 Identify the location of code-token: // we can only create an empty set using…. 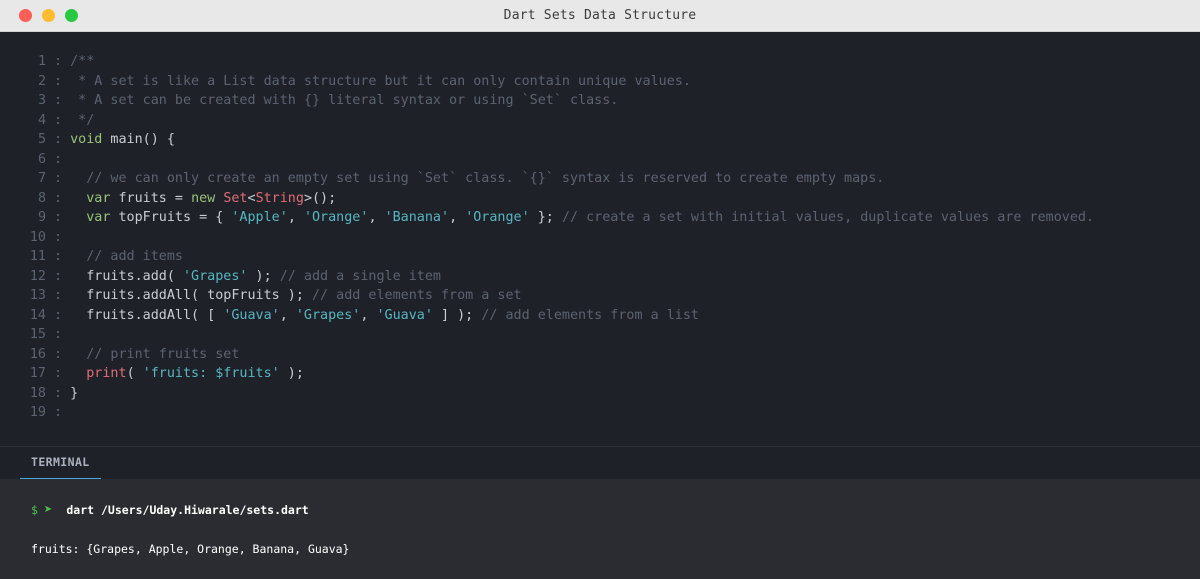
(477, 178).